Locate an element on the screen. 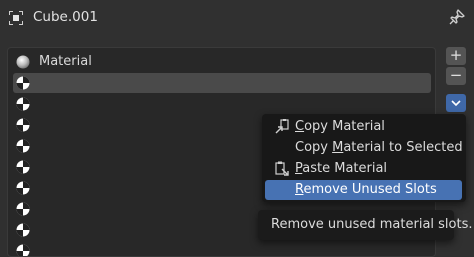 This screenshot has width=474, height=257. menu-item-remove-unused-slots: Remove Unused Slots is located at coordinates (363, 190).